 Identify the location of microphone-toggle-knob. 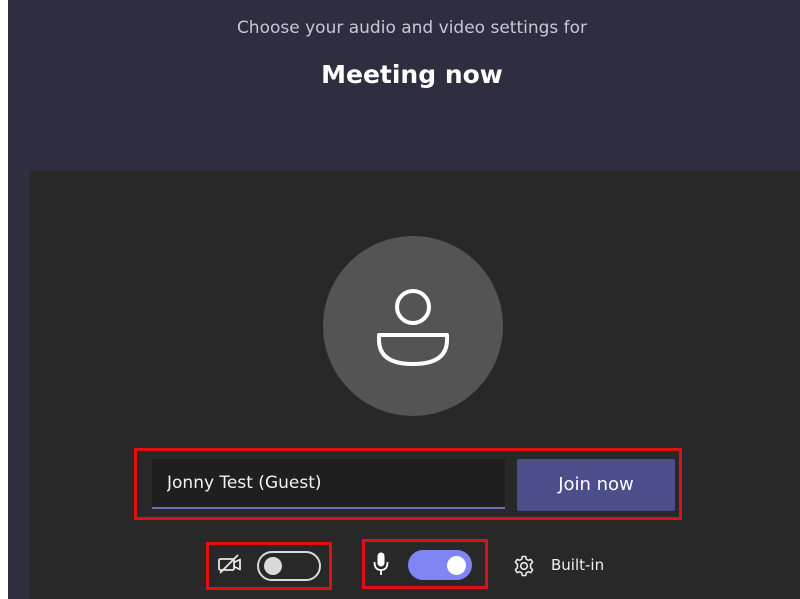
(456, 565).